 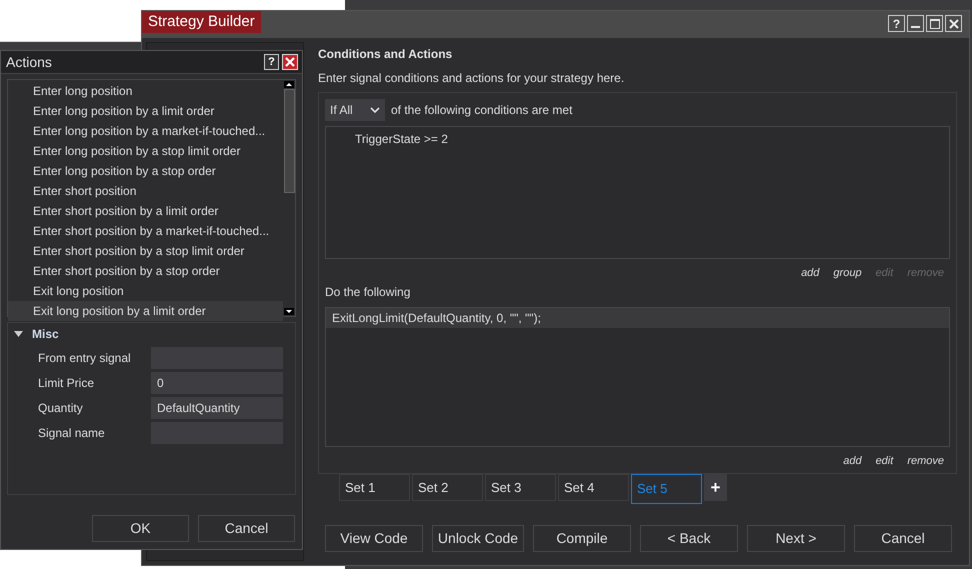 What do you see at coordinates (915, 23) in the screenshot?
I see `minimize-button` at bounding box center [915, 23].